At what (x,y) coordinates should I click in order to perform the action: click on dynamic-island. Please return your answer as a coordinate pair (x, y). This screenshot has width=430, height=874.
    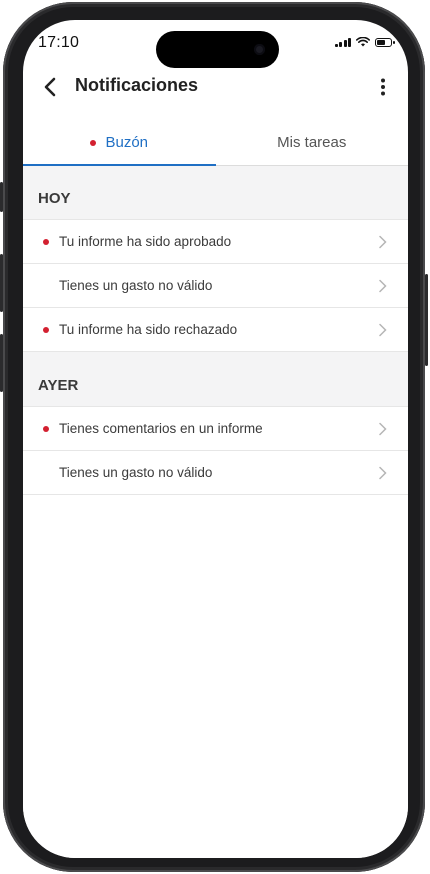
    Looking at the image, I should click on (217, 49).